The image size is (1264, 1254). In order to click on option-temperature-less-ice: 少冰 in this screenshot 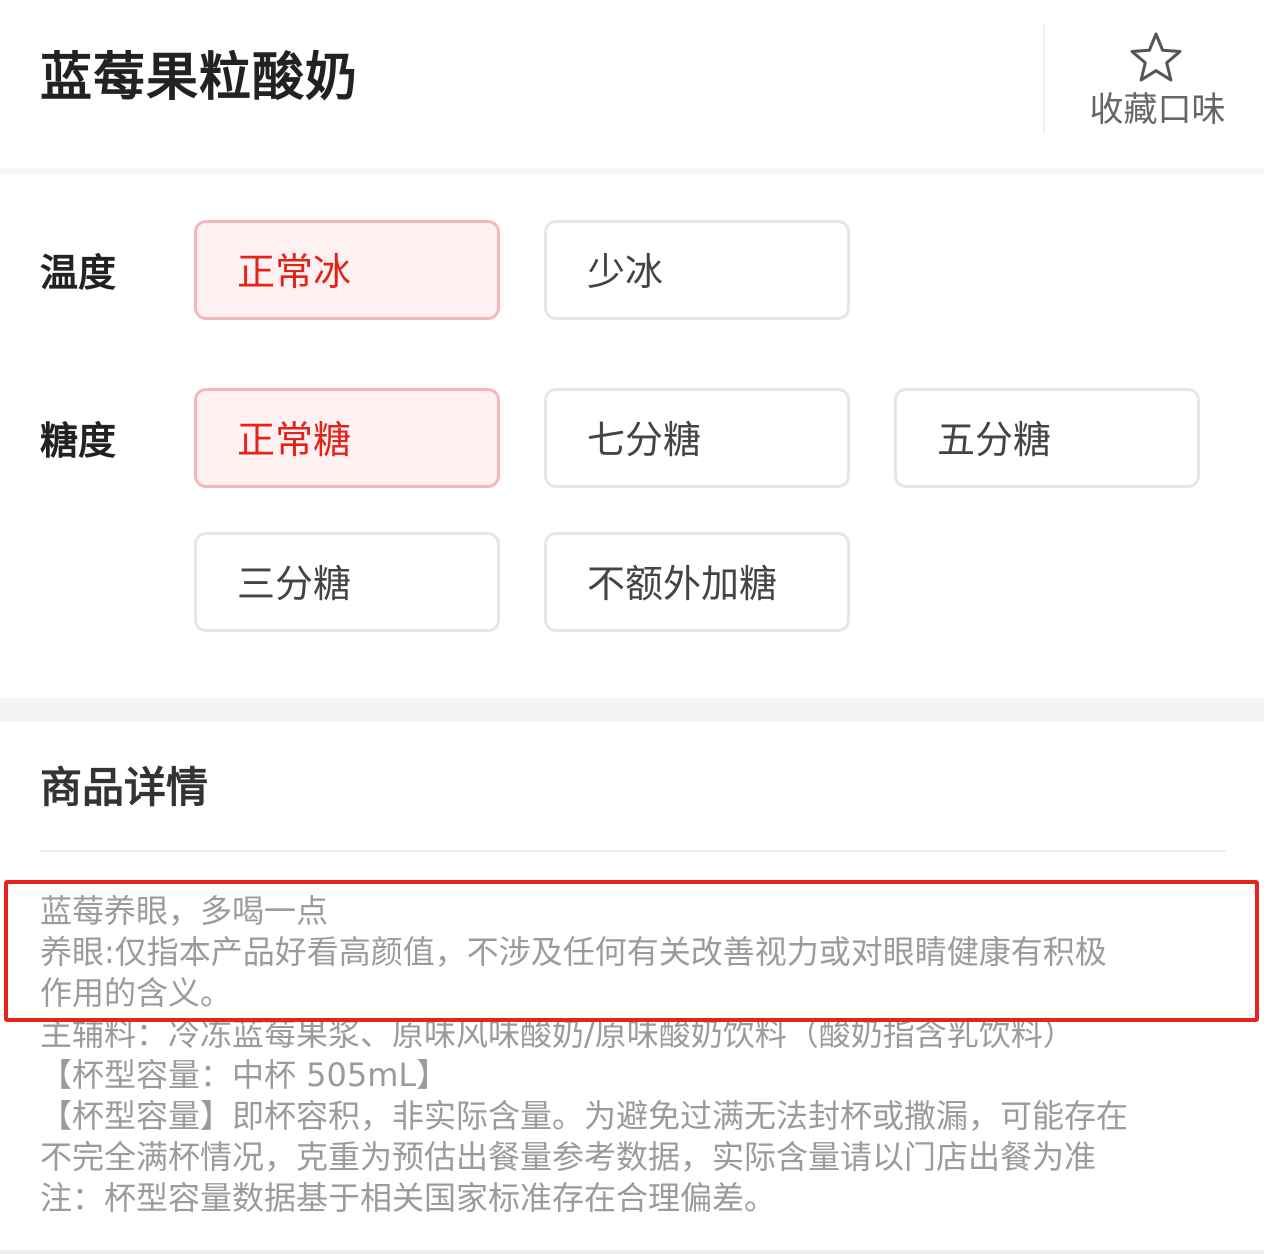, I will do `click(697, 270)`.